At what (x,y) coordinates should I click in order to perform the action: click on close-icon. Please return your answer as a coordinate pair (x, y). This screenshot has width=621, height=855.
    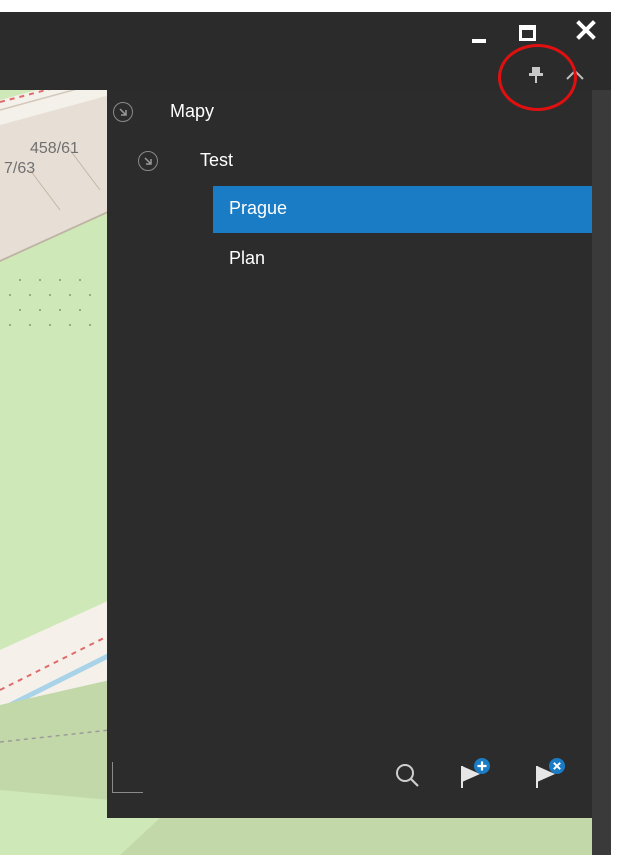
    Looking at the image, I should click on (586, 30).